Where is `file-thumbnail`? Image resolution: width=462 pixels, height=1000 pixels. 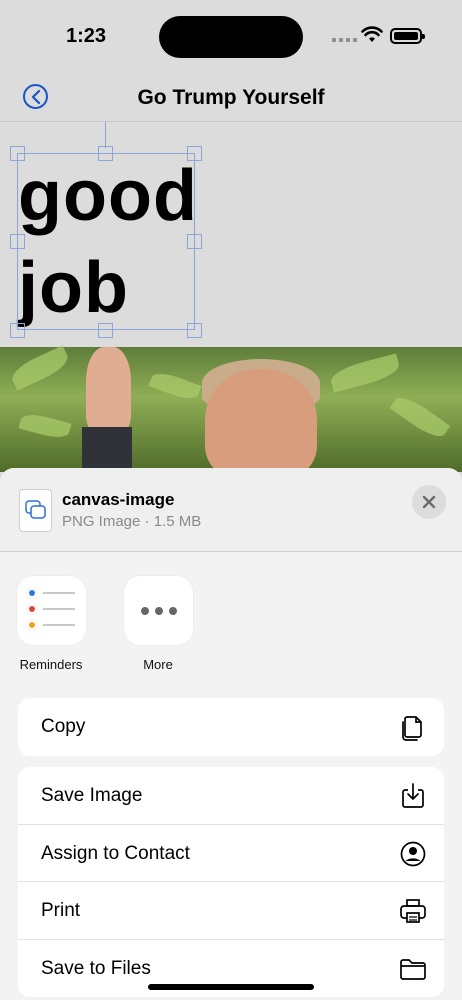 file-thumbnail is located at coordinates (35, 510).